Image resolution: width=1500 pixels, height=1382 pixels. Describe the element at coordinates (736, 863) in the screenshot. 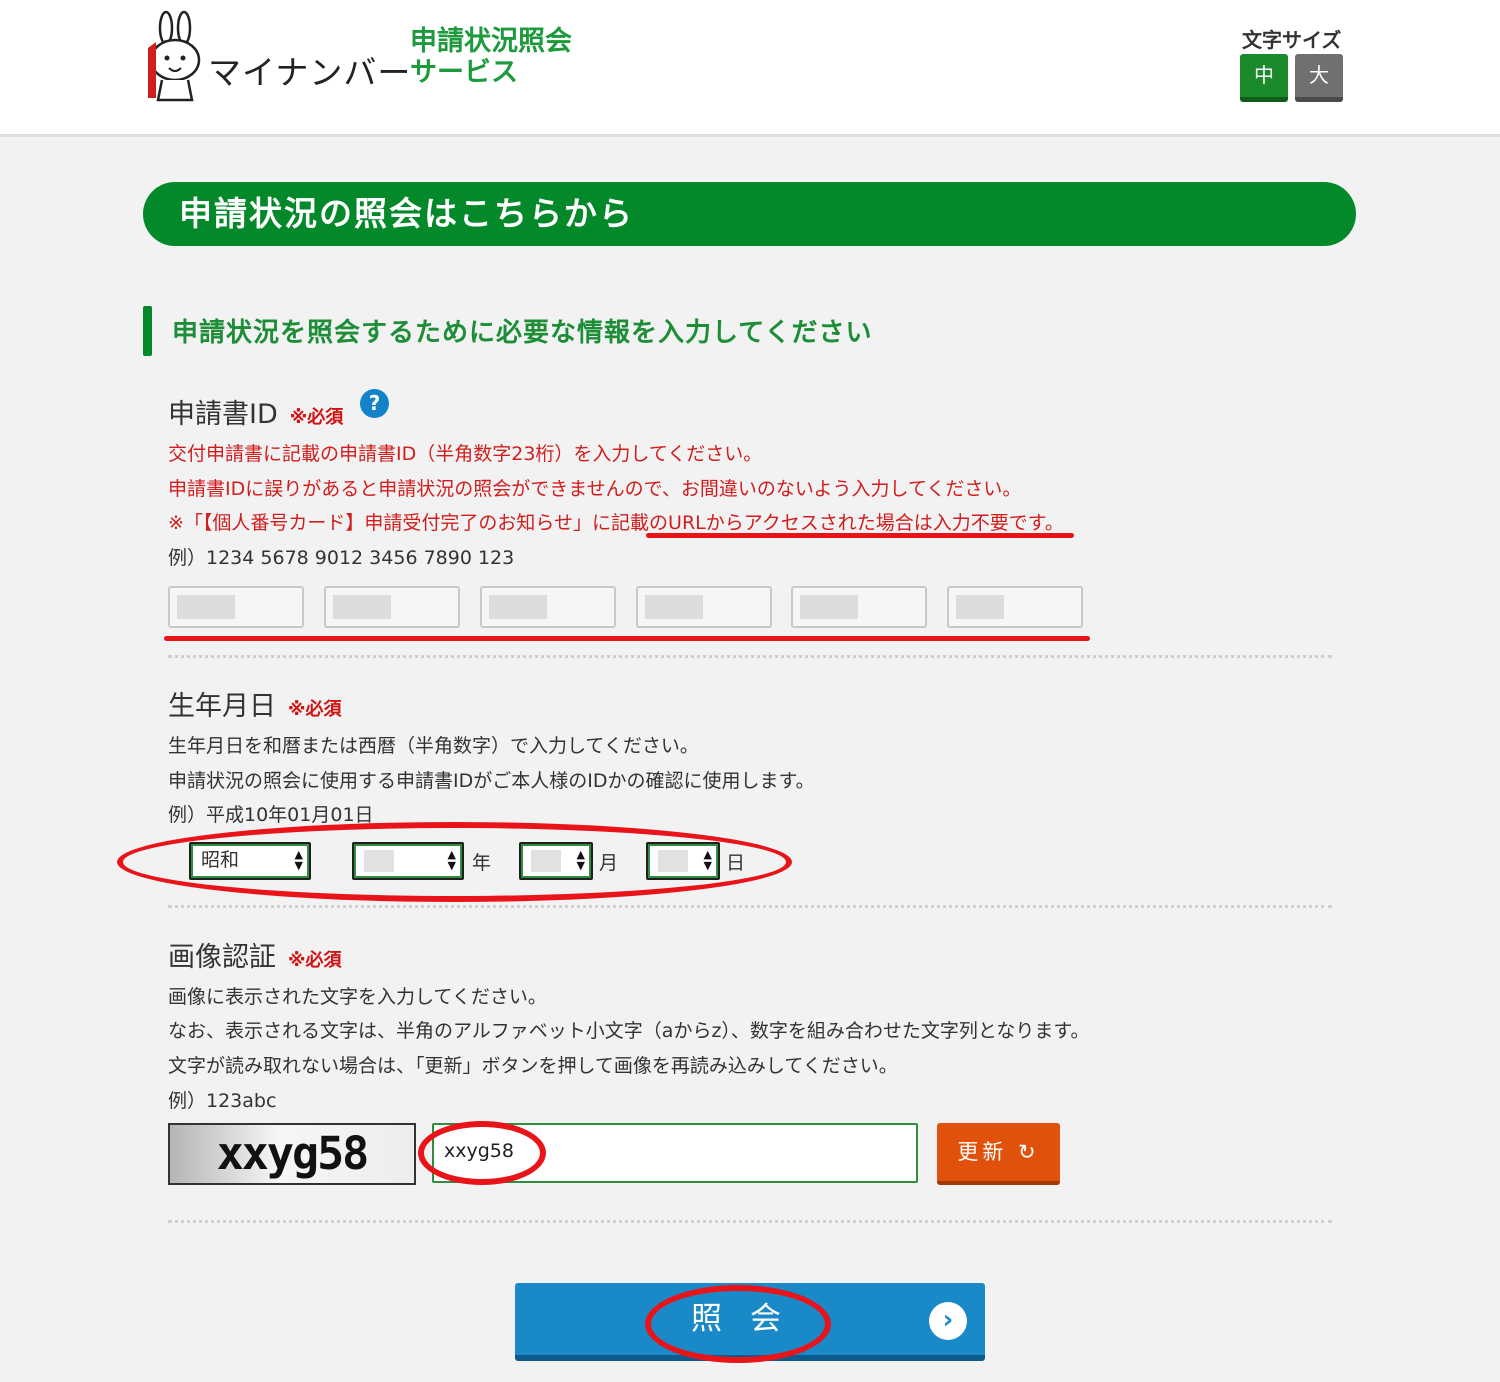

I see `day-unit: 日` at that location.